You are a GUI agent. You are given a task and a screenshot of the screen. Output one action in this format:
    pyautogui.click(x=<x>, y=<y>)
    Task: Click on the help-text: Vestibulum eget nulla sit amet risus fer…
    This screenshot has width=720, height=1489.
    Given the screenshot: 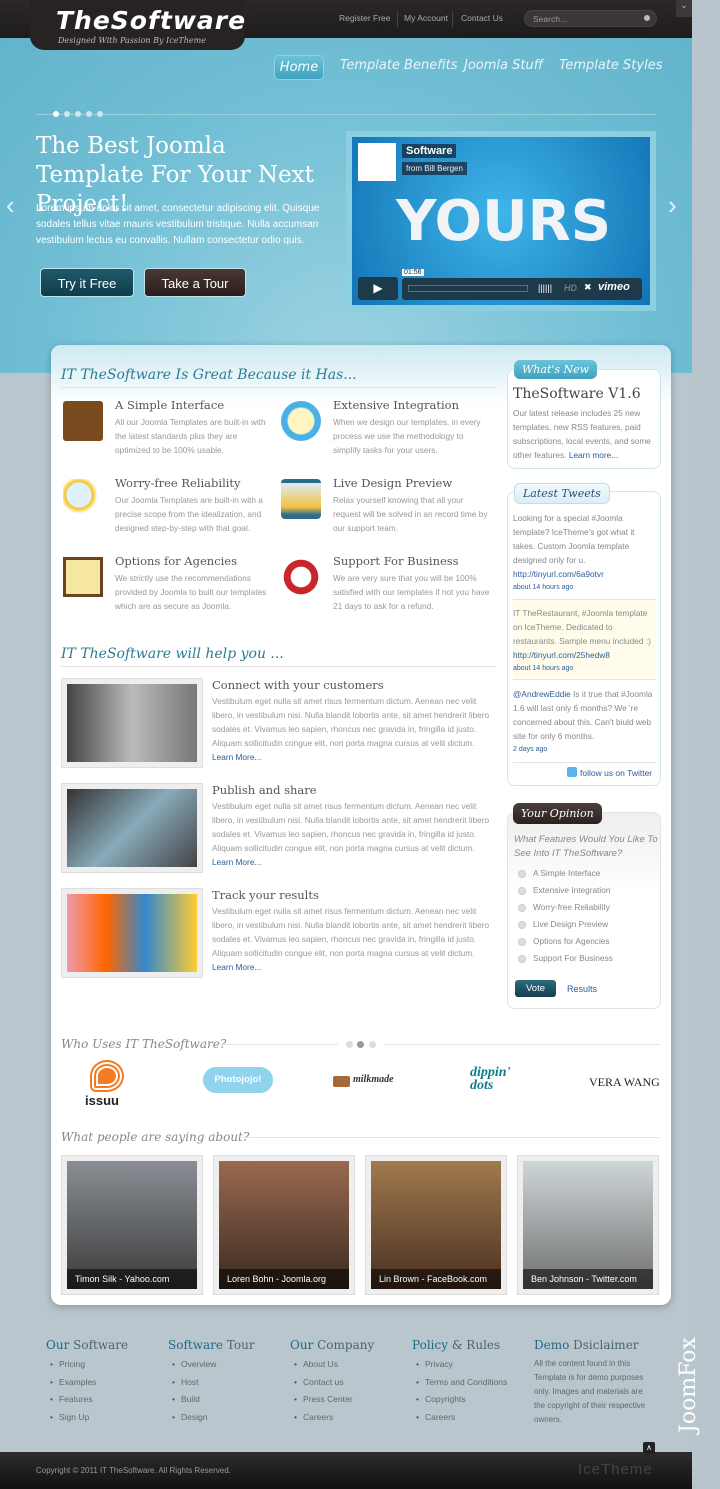 What is the action you would take?
    pyautogui.click(x=351, y=827)
    